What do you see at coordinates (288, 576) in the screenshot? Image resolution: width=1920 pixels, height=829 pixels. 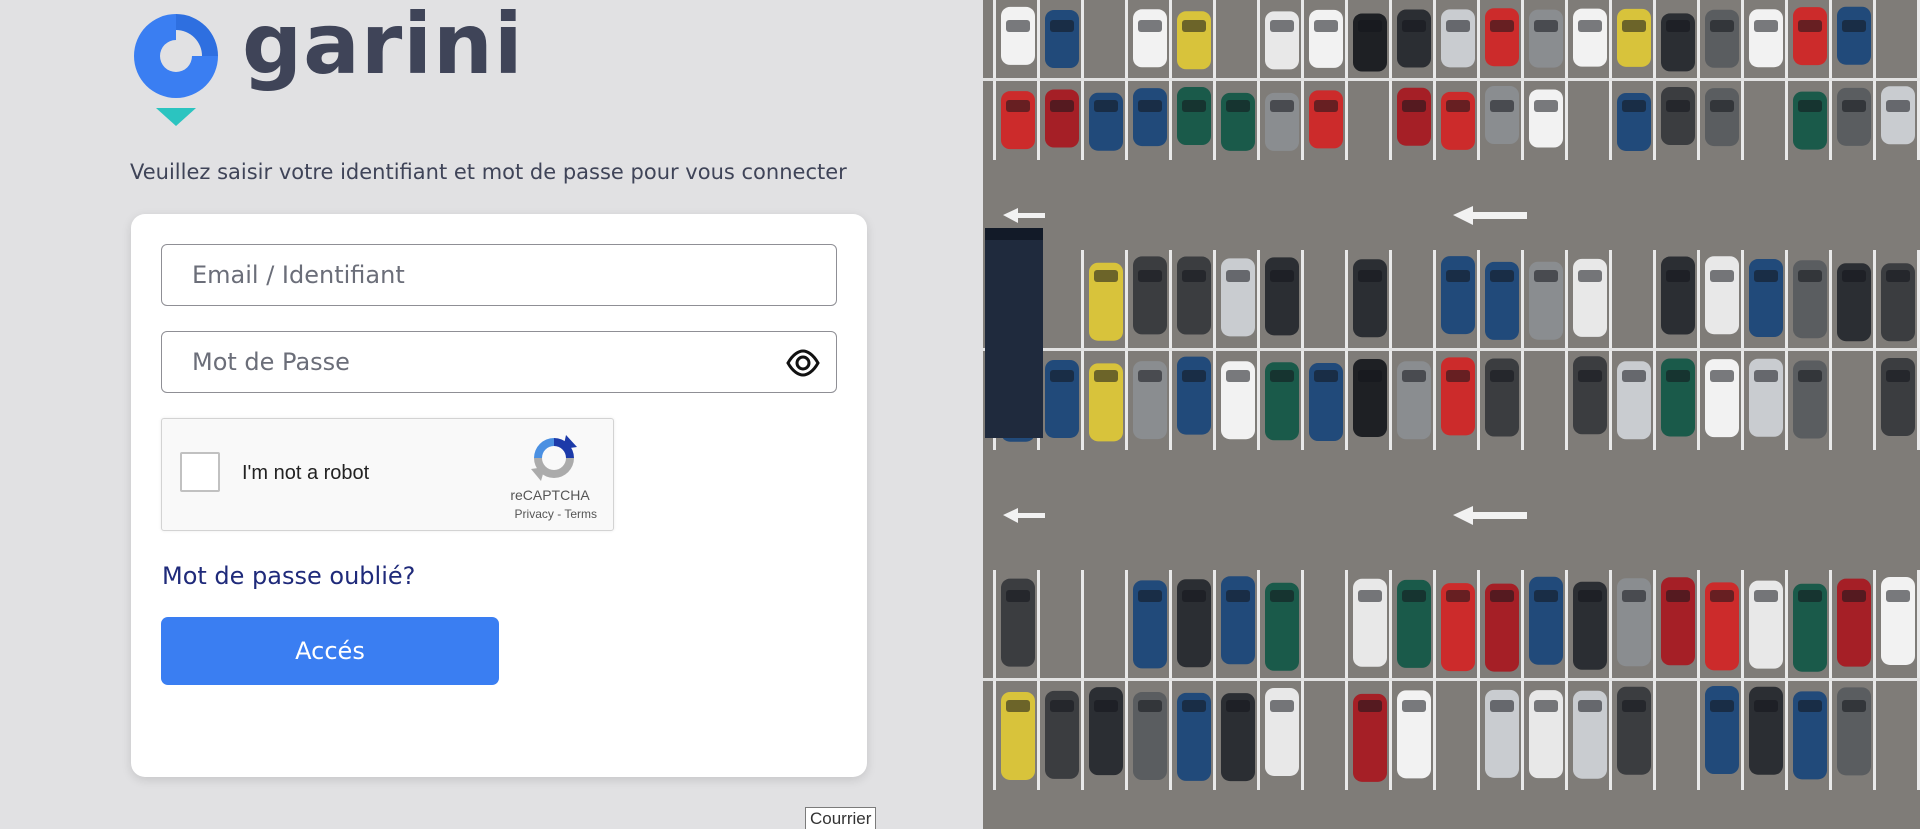 I see `forgot-password-link: Mot de passe oublié?` at bounding box center [288, 576].